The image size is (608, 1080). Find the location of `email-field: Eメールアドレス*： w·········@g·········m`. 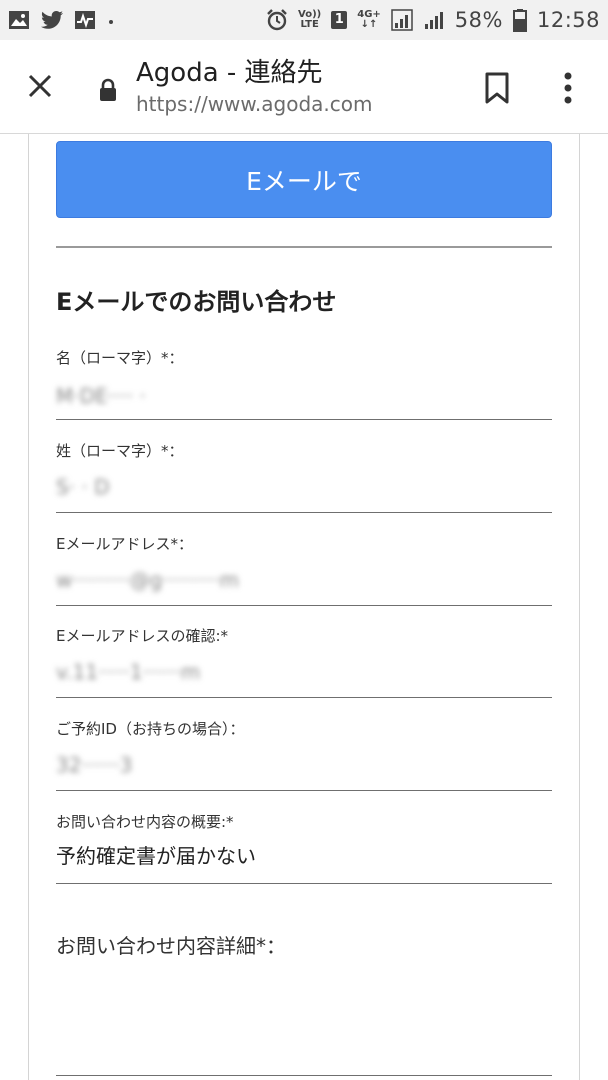

email-field: Eメールアドレス*： w·········@g·········m is located at coordinates (304, 570).